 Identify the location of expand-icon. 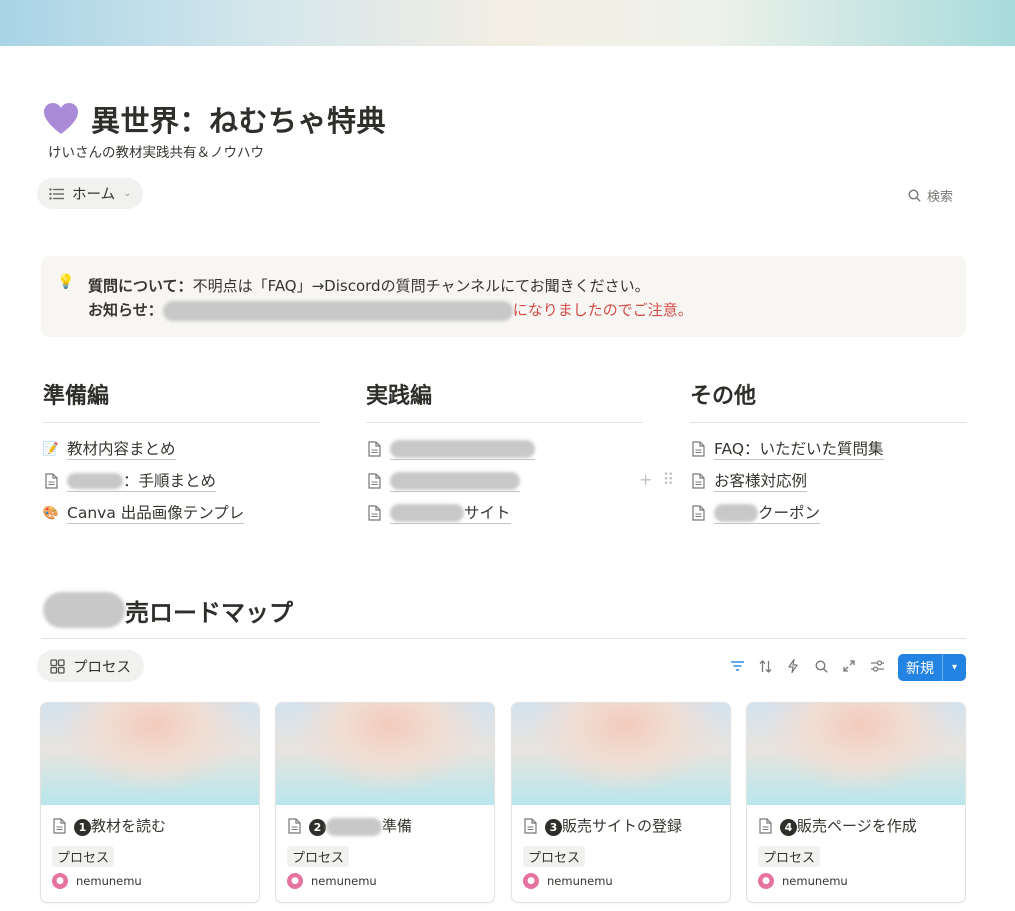
(849, 666).